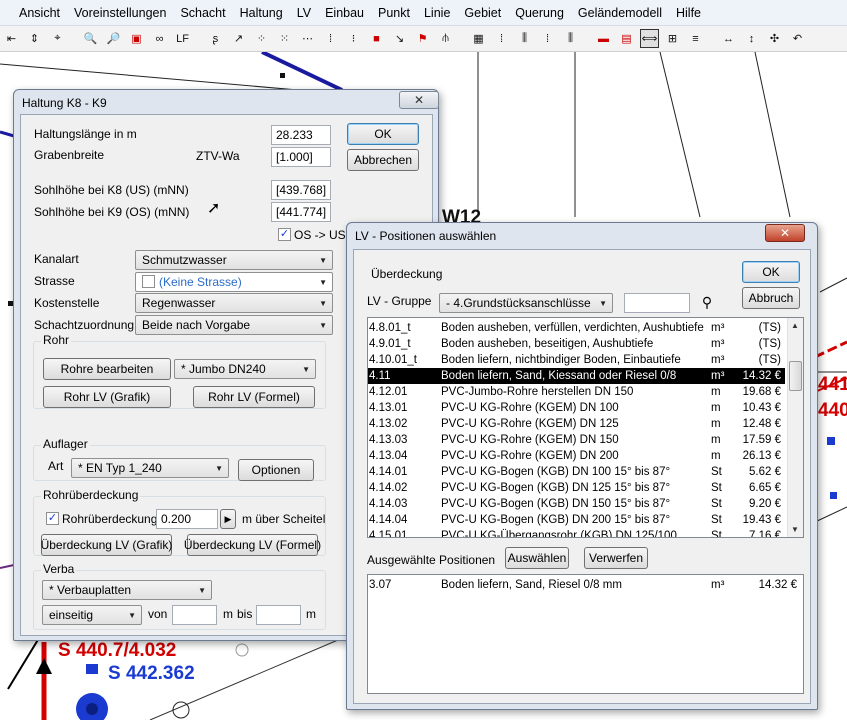  Describe the element at coordinates (672, 38) in the screenshot. I see `fb-icon: ⊞` at that location.